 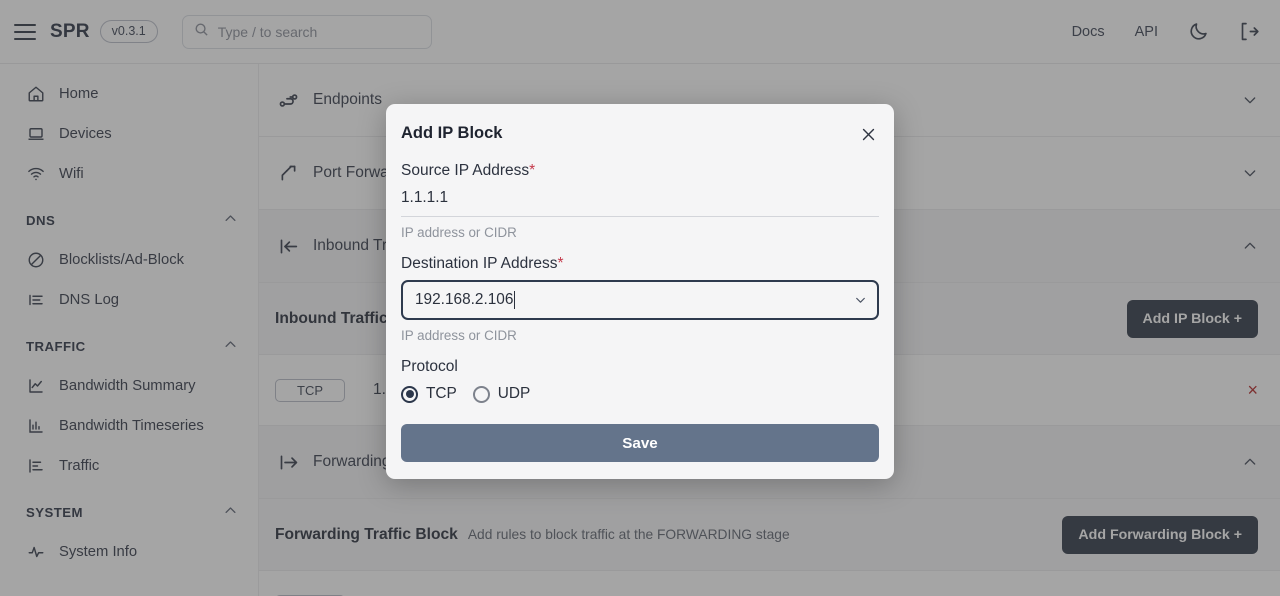 What do you see at coordinates (429, 366) in the screenshot?
I see `protocol-label: Protocol` at bounding box center [429, 366].